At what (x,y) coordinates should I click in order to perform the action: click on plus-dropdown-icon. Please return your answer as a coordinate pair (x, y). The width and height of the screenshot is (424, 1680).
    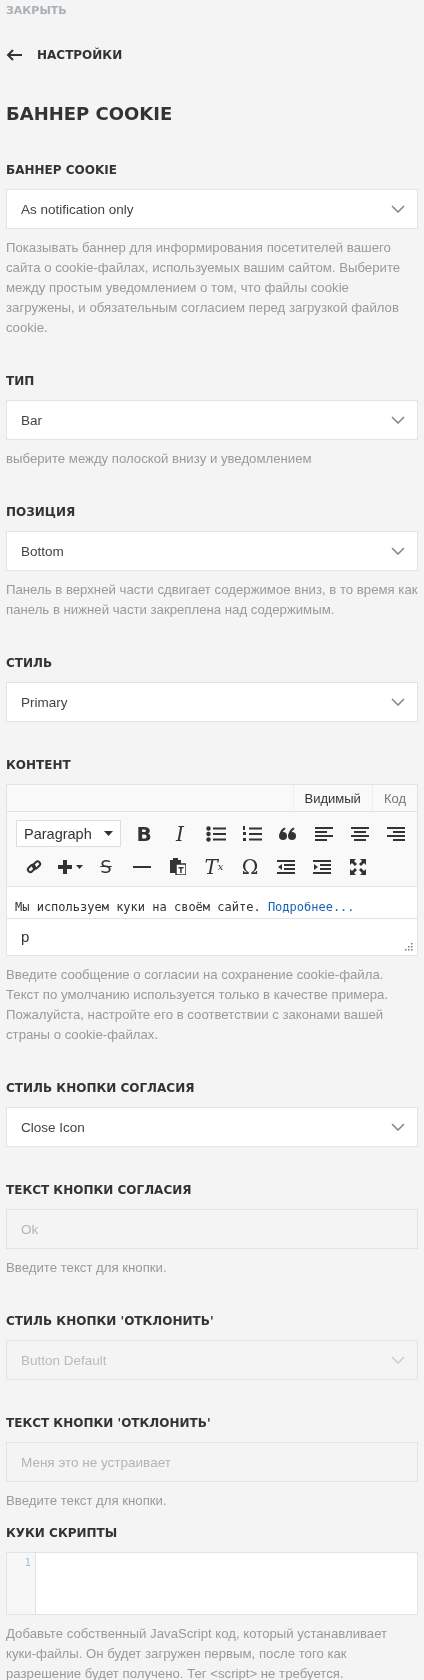
    Looking at the image, I should click on (70, 866).